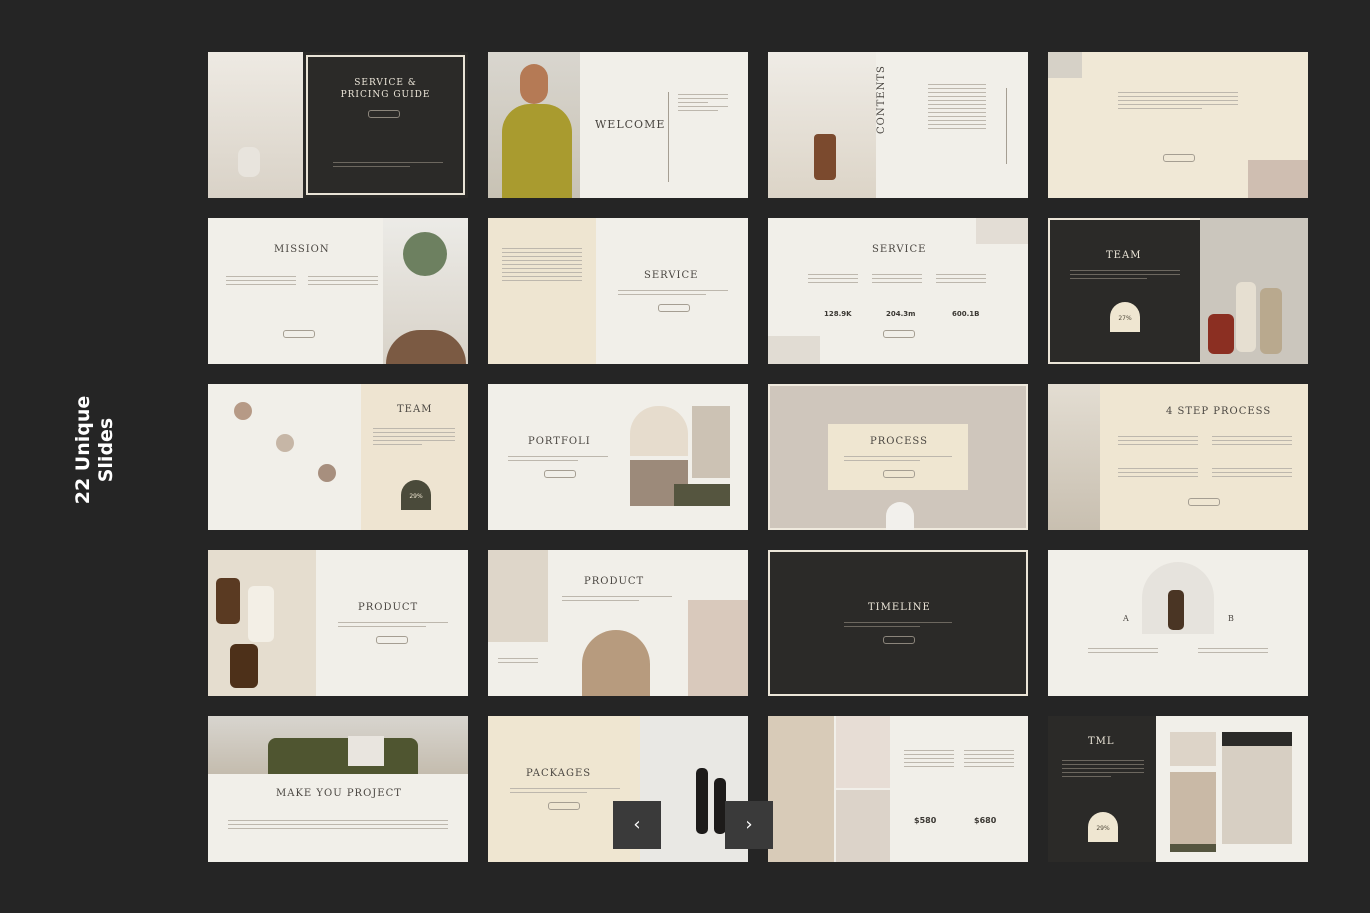 This screenshot has width=1370, height=913. I want to click on slide-portfolio: PORTFOLI, so click(618, 457).